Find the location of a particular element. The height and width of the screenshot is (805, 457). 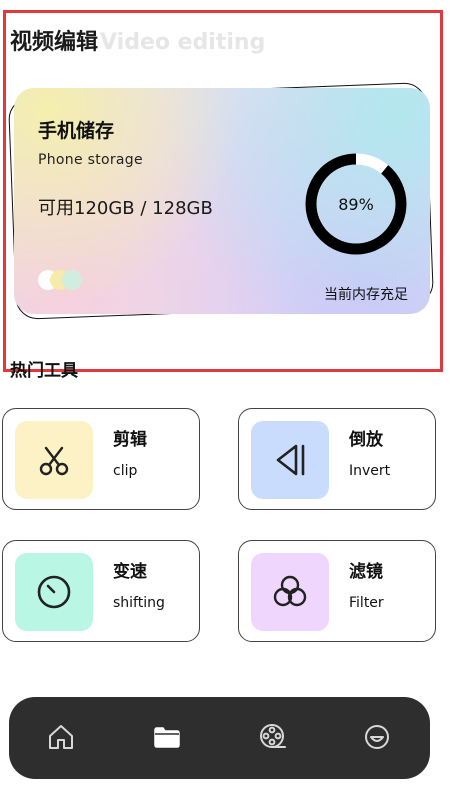

hot-tools-title: 热门工具 is located at coordinates (44, 371).